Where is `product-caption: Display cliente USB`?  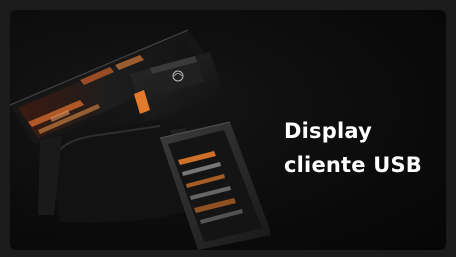
product-caption: Display cliente USB is located at coordinates (364, 148).